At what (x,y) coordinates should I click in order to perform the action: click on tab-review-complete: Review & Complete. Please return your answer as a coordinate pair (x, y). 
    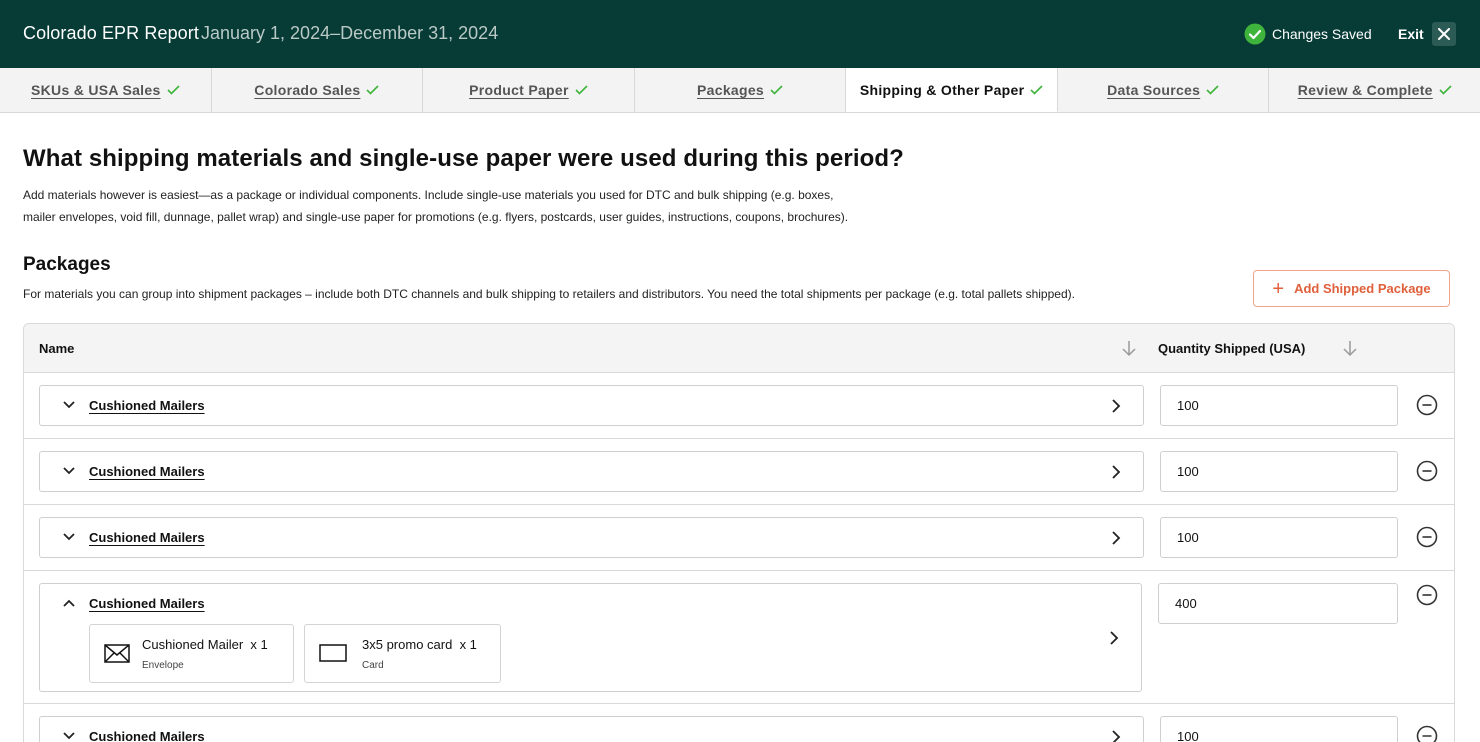
    Looking at the image, I should click on (1374, 90).